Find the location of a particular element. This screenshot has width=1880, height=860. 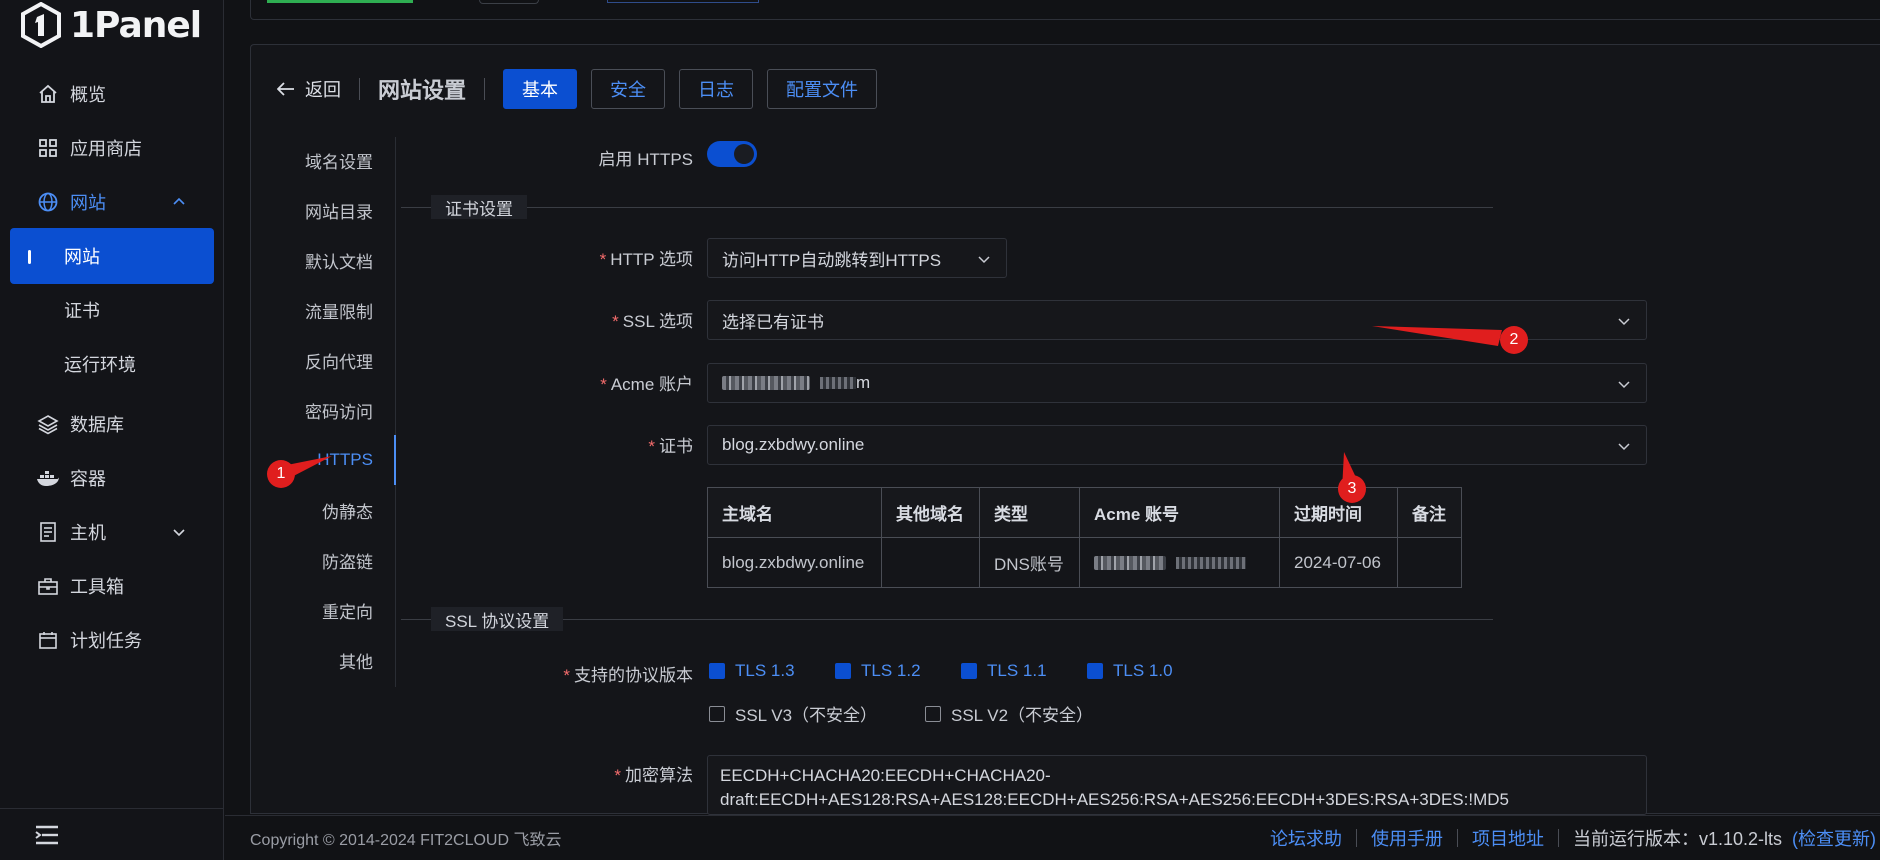

annotation-marker-2: 2 is located at coordinates (1514, 340).